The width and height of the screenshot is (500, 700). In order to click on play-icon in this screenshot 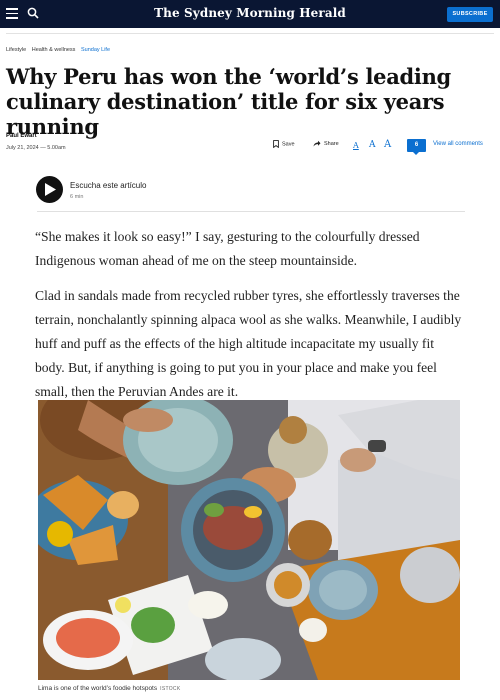, I will do `click(50, 189)`.